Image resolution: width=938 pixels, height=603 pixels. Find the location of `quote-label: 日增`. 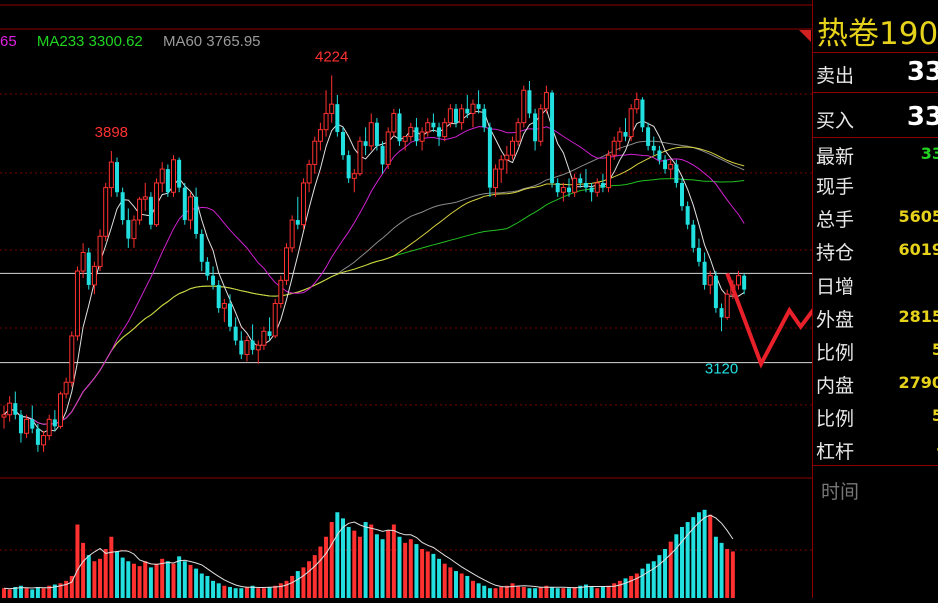

quote-label: 日增 is located at coordinates (835, 287).